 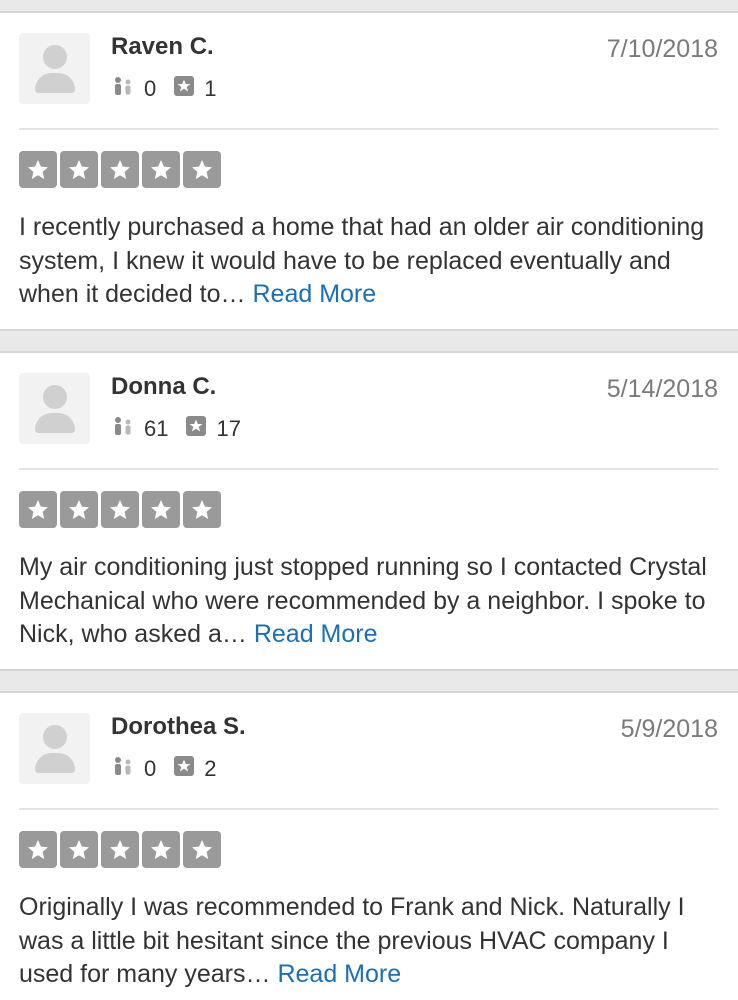 I want to click on review-count: 2, so click(x=210, y=768).